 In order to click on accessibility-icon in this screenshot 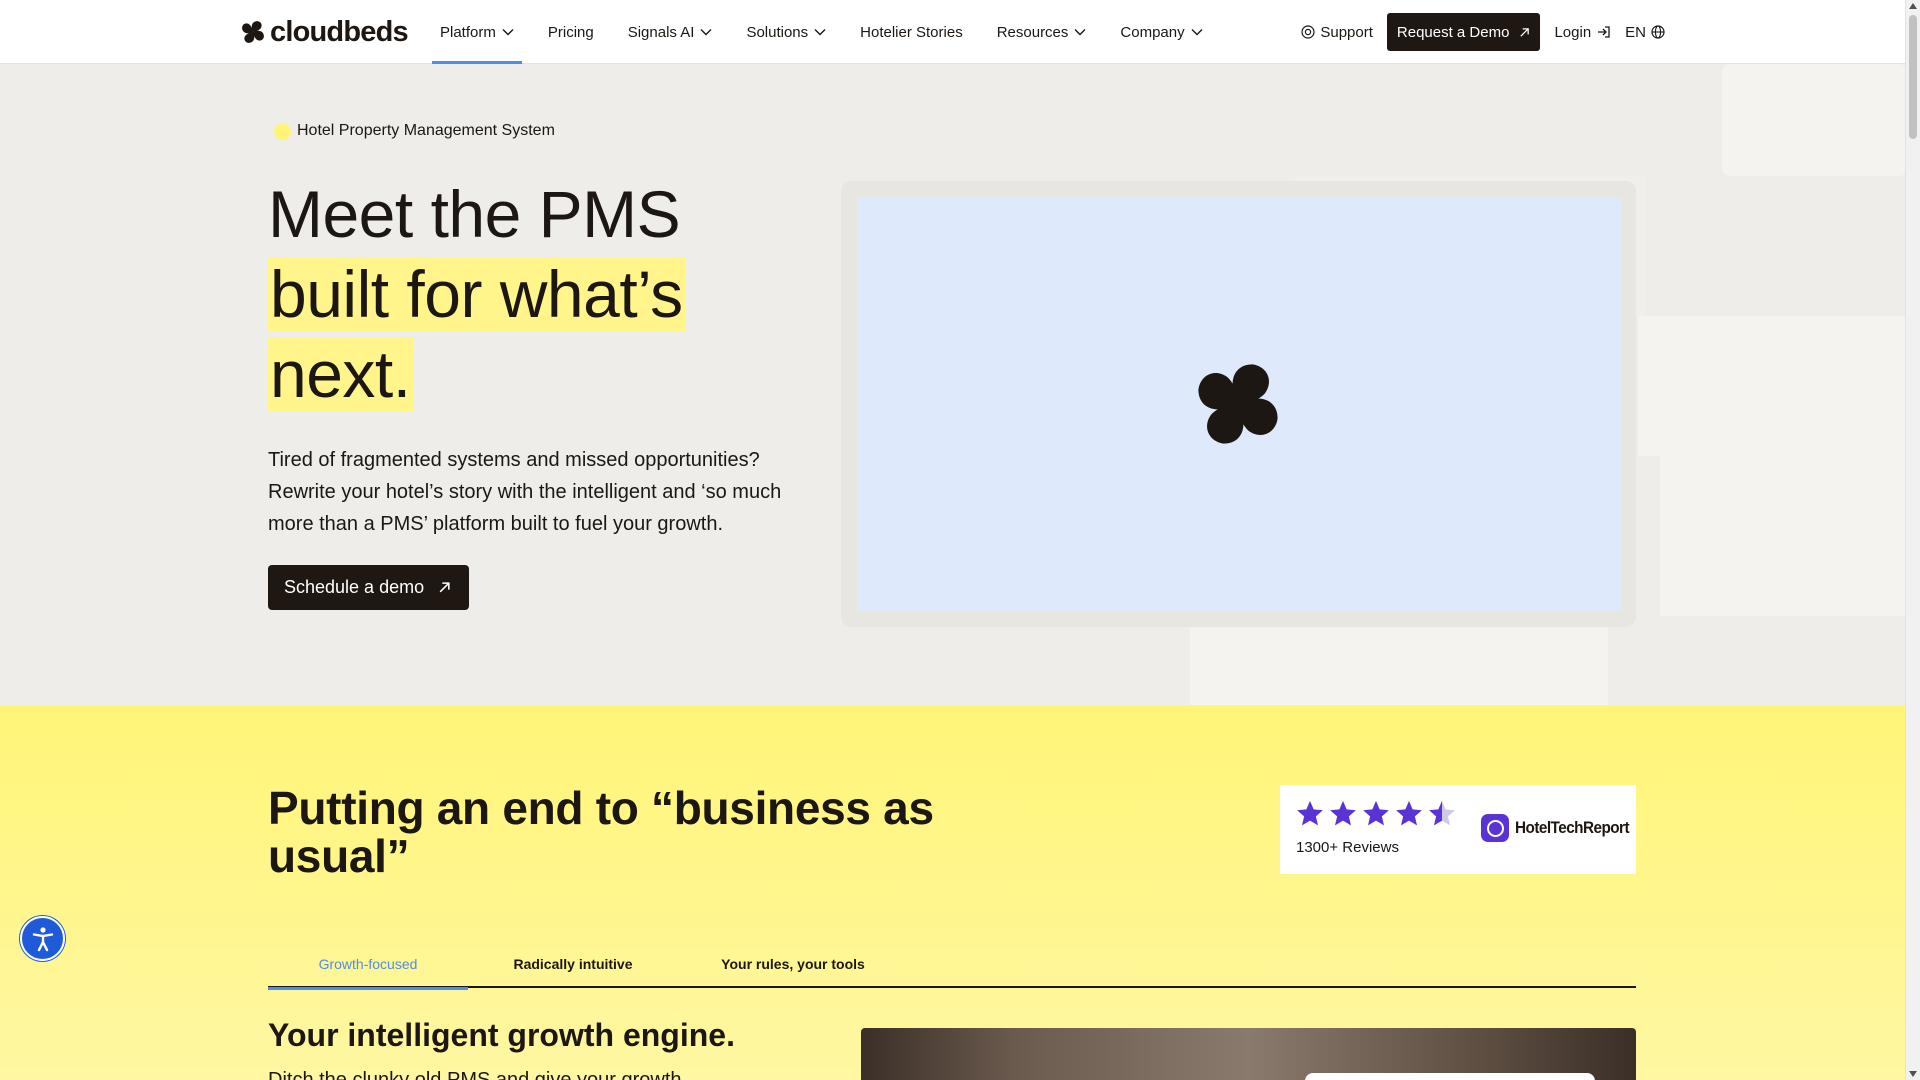, I will do `click(42, 938)`.